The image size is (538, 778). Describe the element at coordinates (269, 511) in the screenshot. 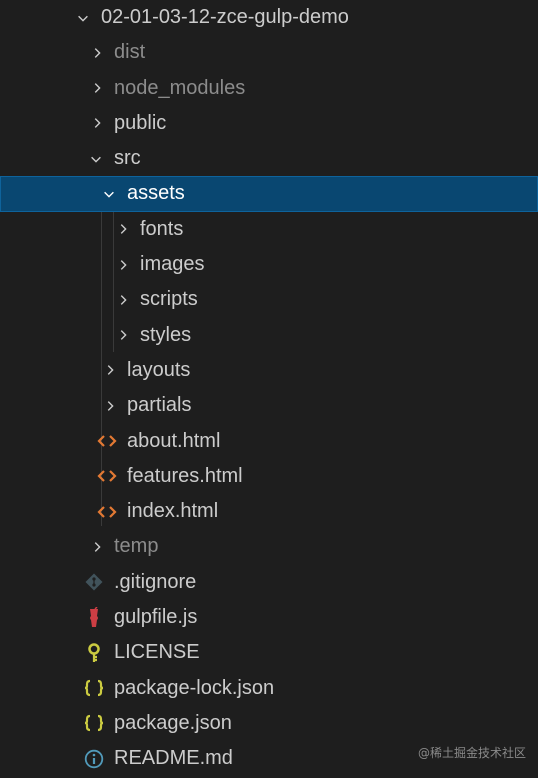

I see `tree-item-index-html: index.html` at that location.